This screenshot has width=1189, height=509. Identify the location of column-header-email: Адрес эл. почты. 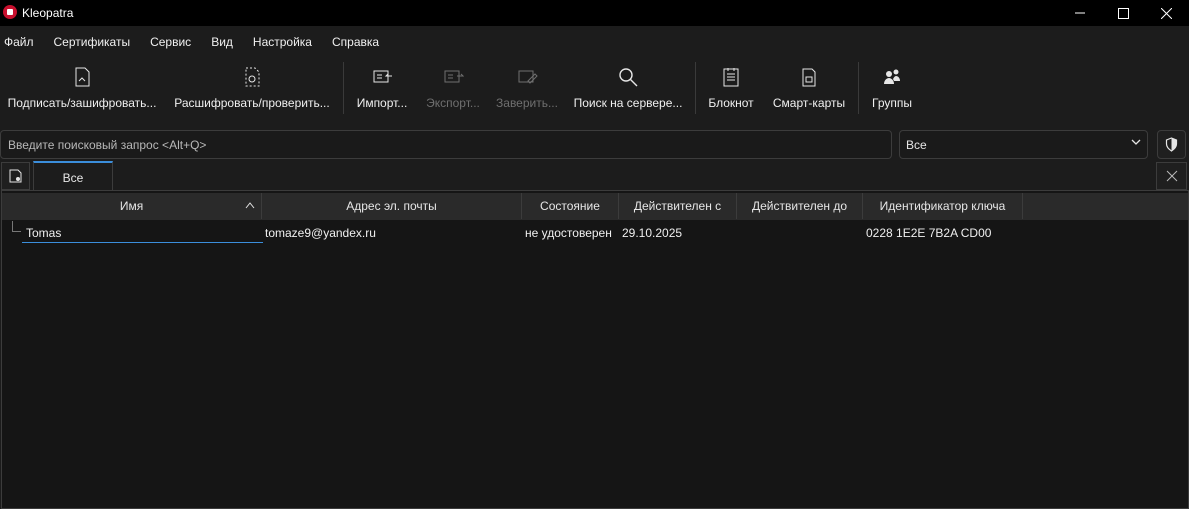
(392, 206).